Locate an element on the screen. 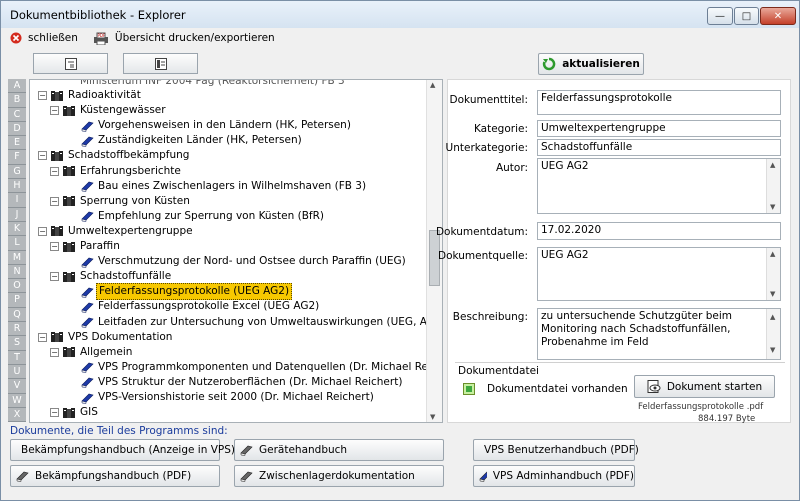 This screenshot has height=501, width=800. alphabet-letter: F is located at coordinates (17, 157).